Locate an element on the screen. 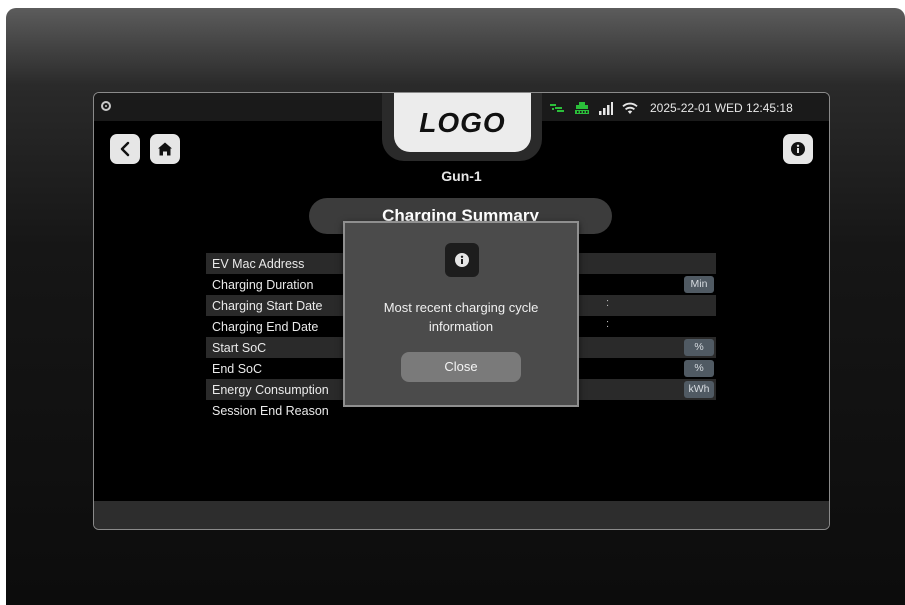 This screenshot has height=605, width=905. back-button is located at coordinates (125, 149).